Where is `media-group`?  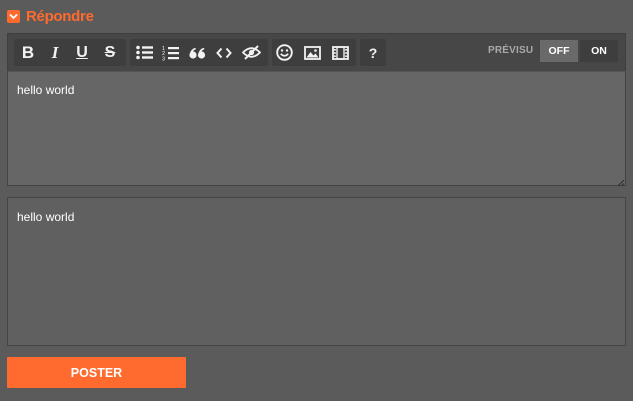
media-group is located at coordinates (314, 52).